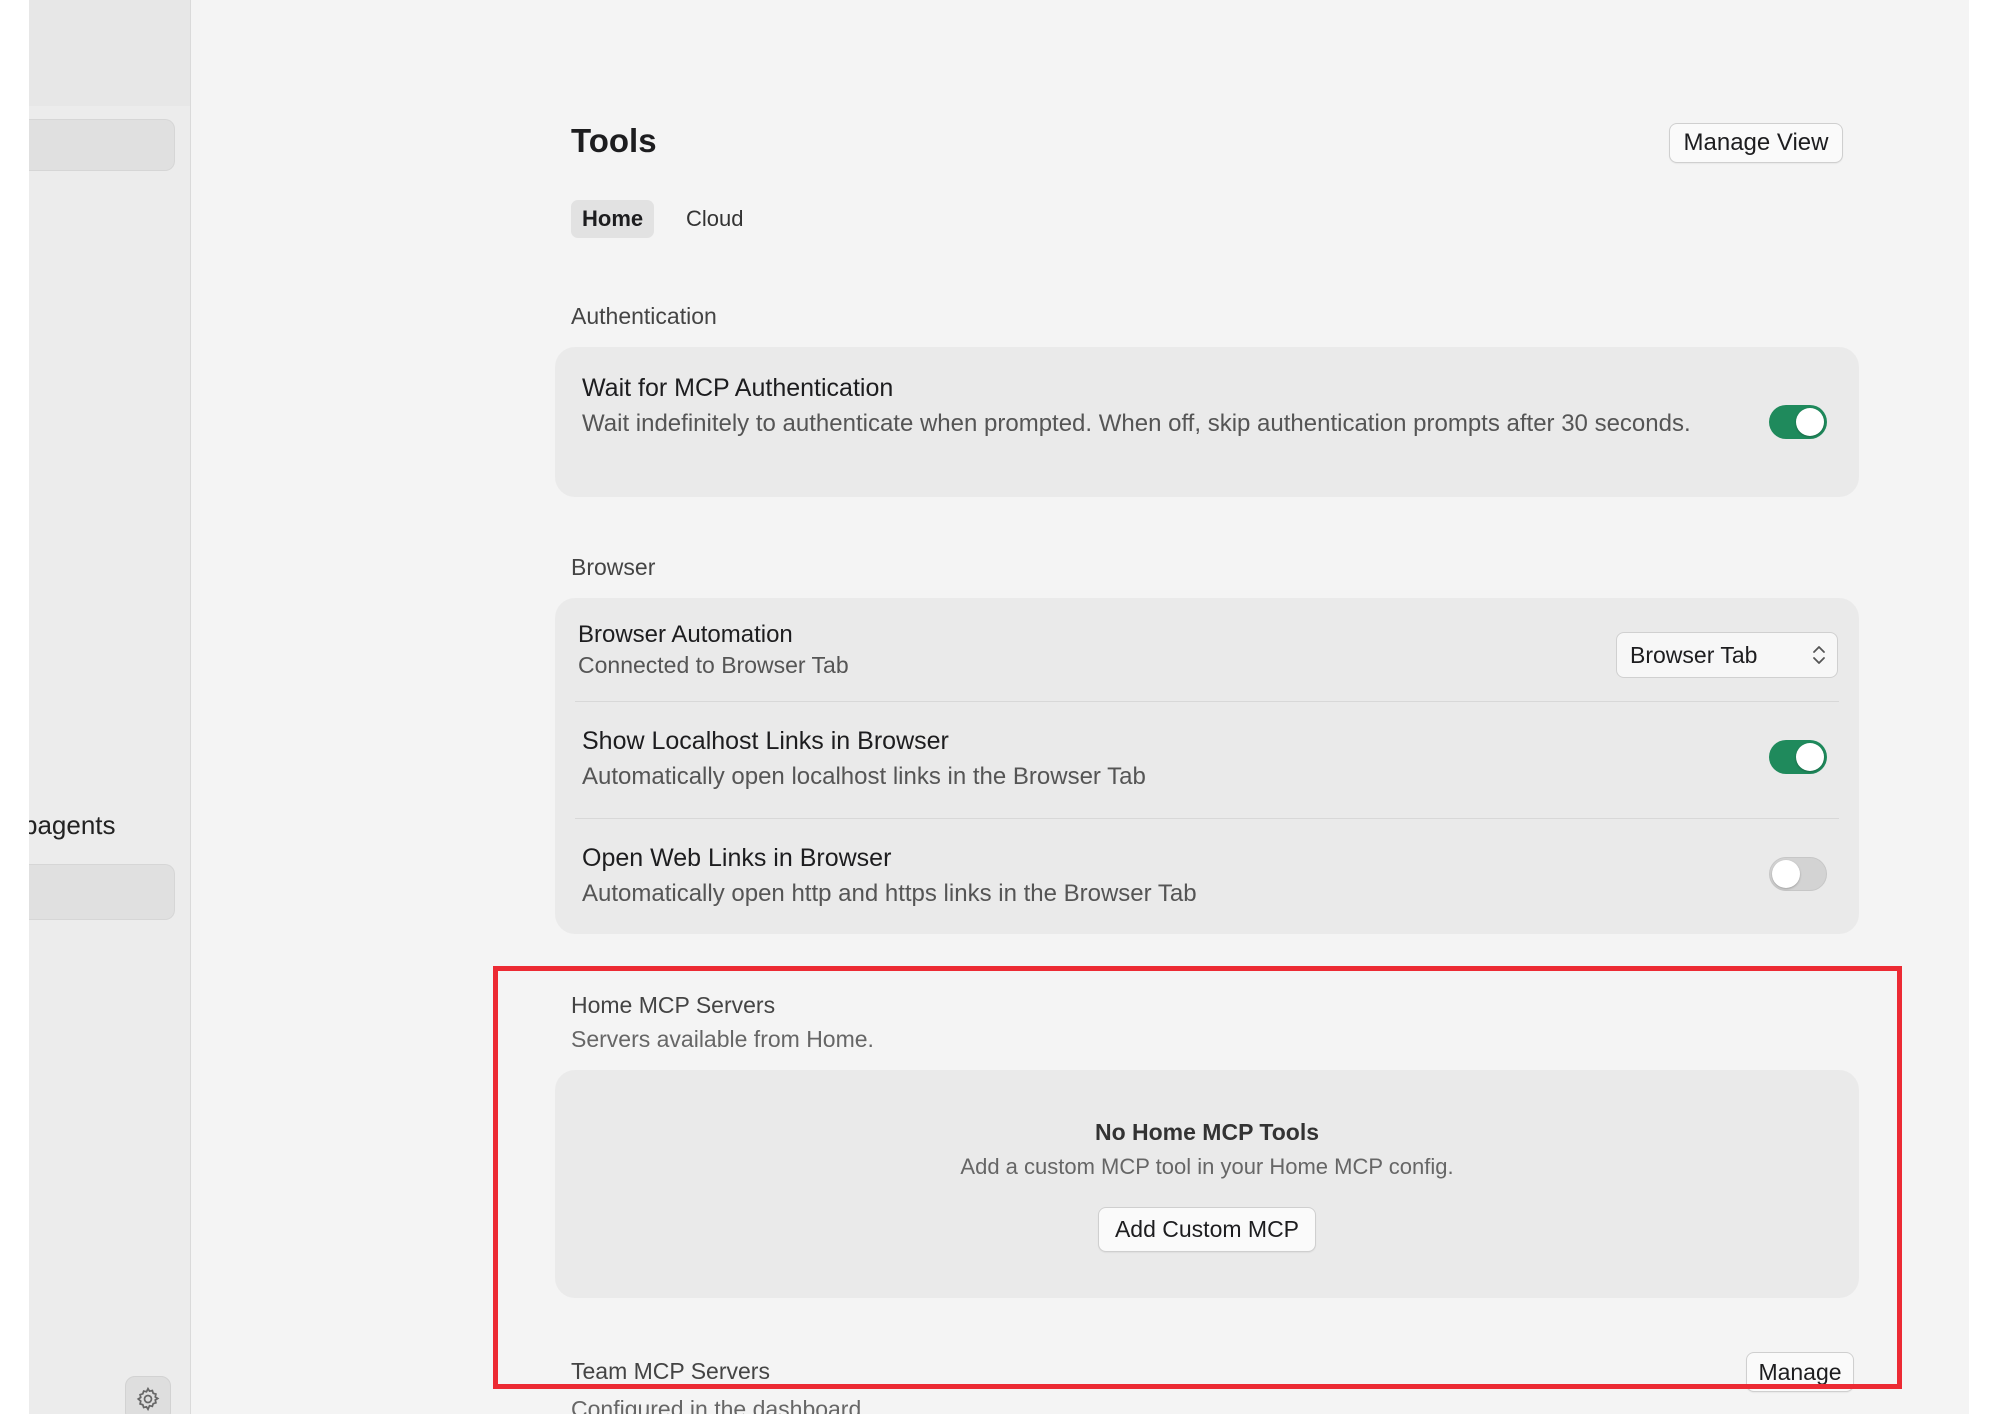  Describe the element at coordinates (1207, 1132) in the screenshot. I see `empty-state-title: No Home MCP Tools` at that location.